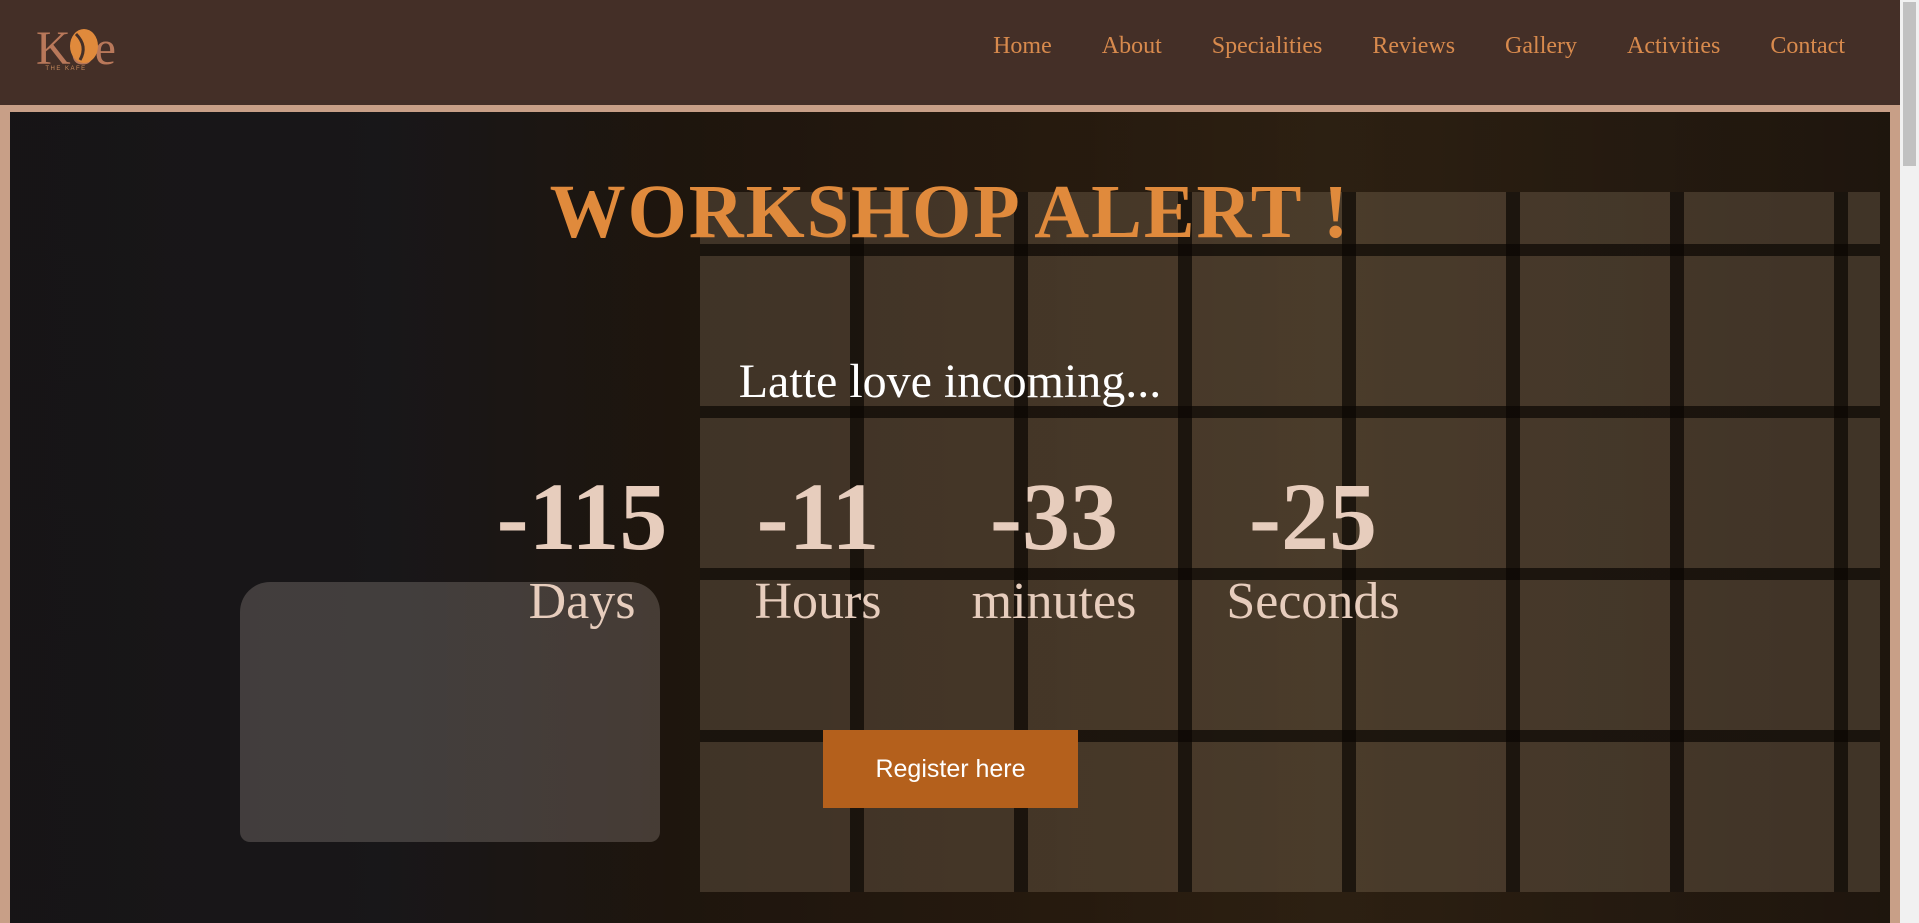 This screenshot has width=1919, height=923. I want to click on nav-home: Home, so click(1022, 46).